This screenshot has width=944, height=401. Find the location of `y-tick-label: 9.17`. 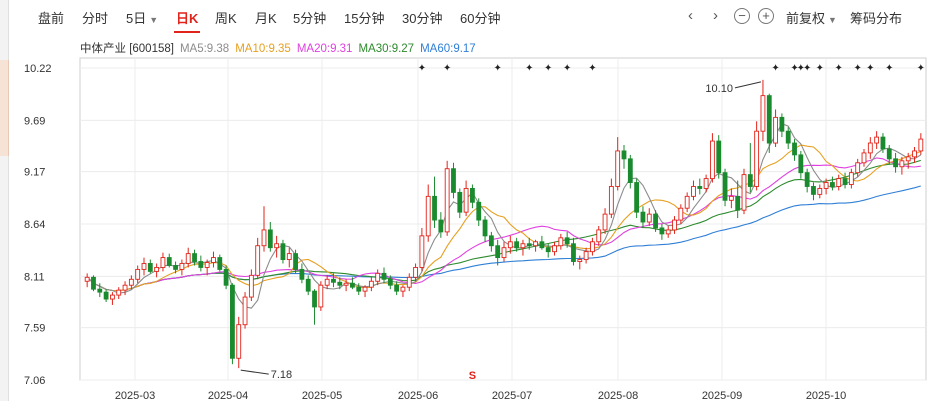

y-tick-label: 9.17 is located at coordinates (34, 173).